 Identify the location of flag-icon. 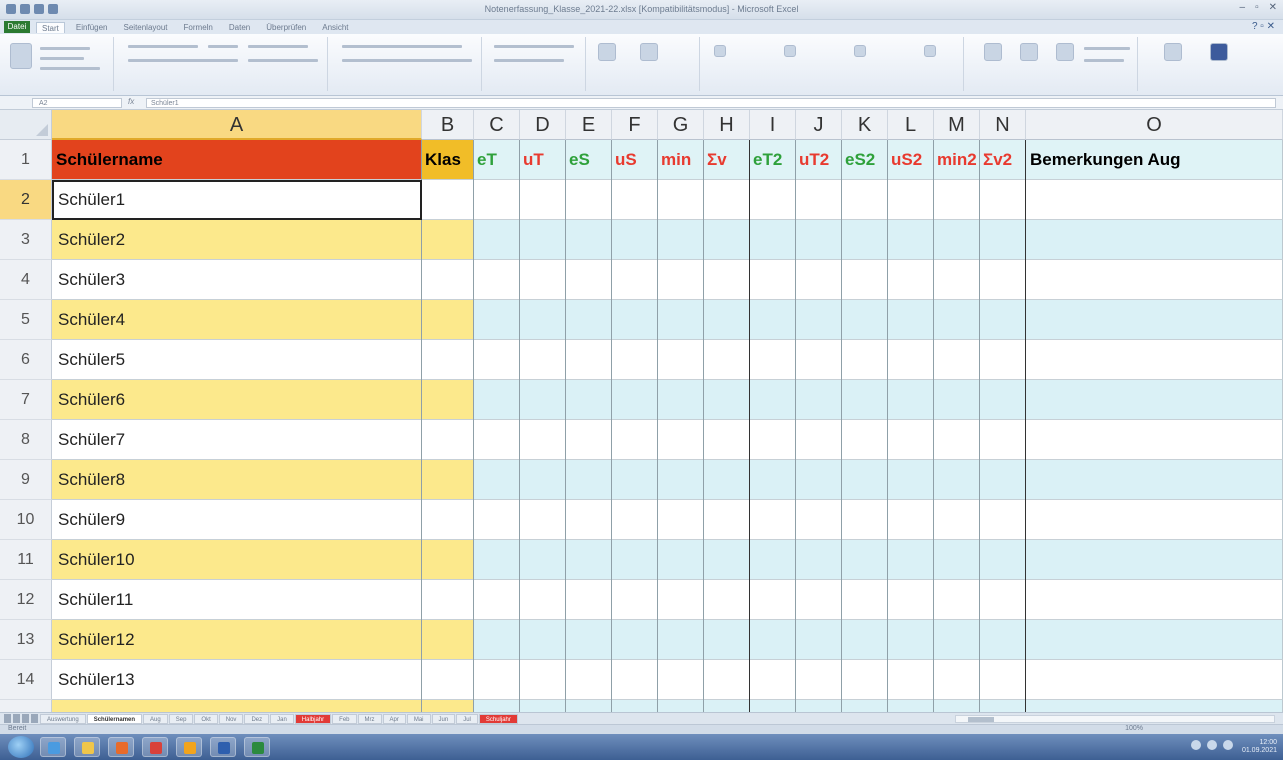
(1228, 745).